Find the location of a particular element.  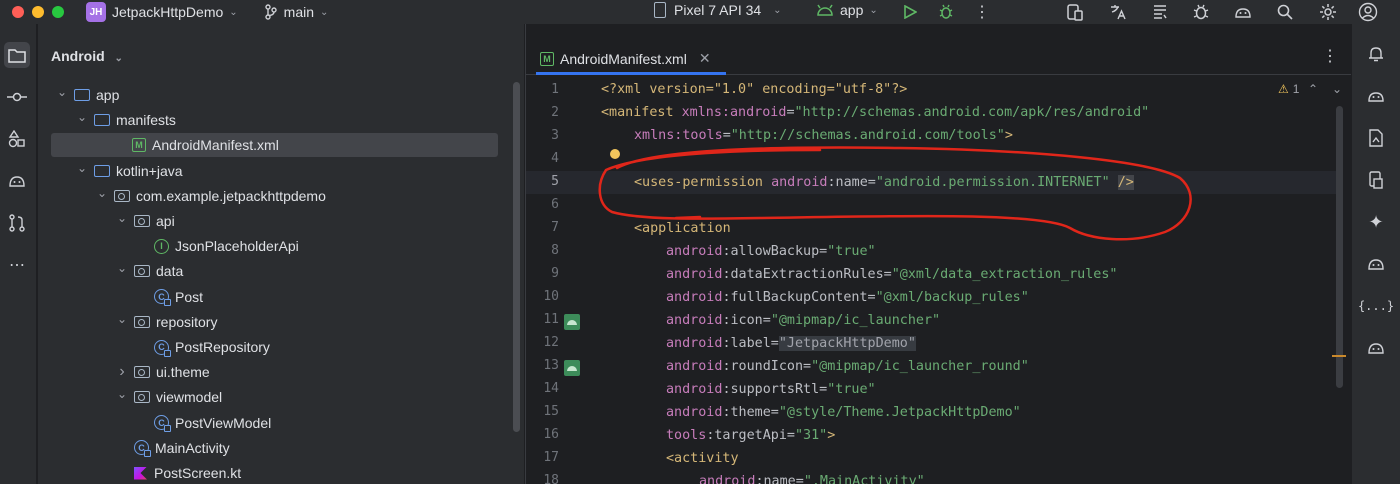

tree-item: ⌄ api is located at coordinates (145, 221).